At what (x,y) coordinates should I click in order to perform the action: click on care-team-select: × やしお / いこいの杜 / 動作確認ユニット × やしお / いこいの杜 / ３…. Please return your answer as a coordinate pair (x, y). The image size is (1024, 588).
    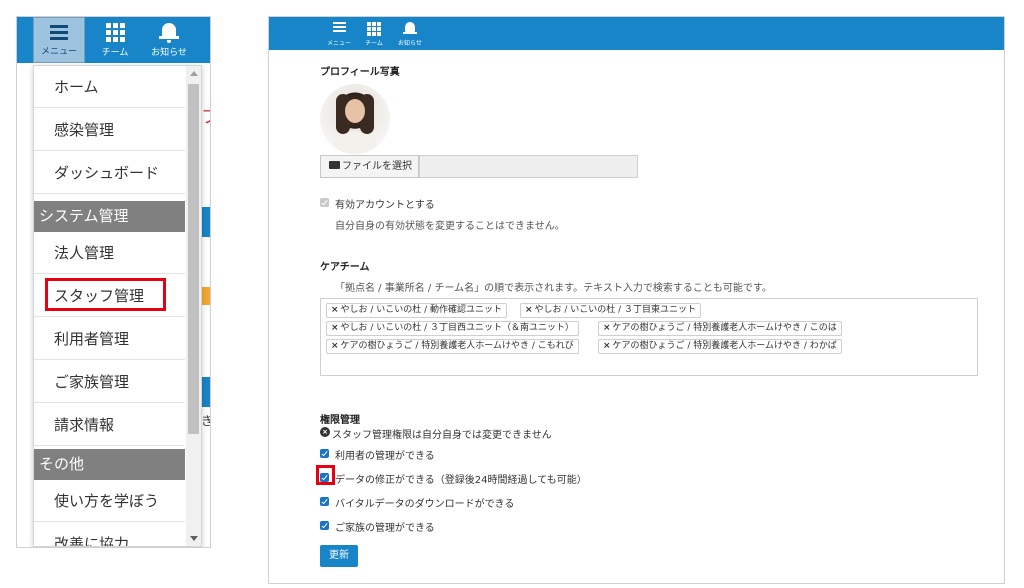
    Looking at the image, I should click on (649, 337).